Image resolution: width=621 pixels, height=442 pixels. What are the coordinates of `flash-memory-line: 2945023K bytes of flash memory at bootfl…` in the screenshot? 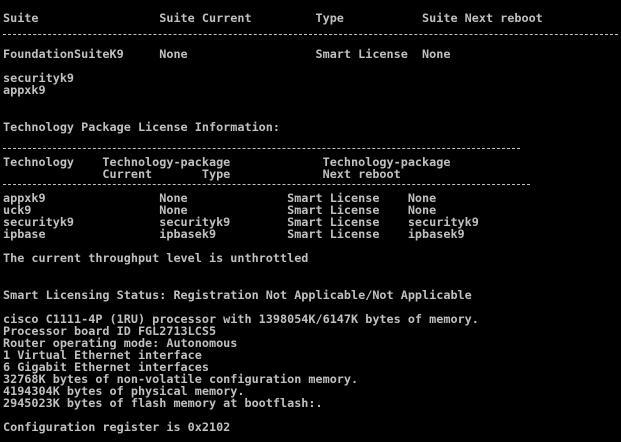 It's located at (163, 403).